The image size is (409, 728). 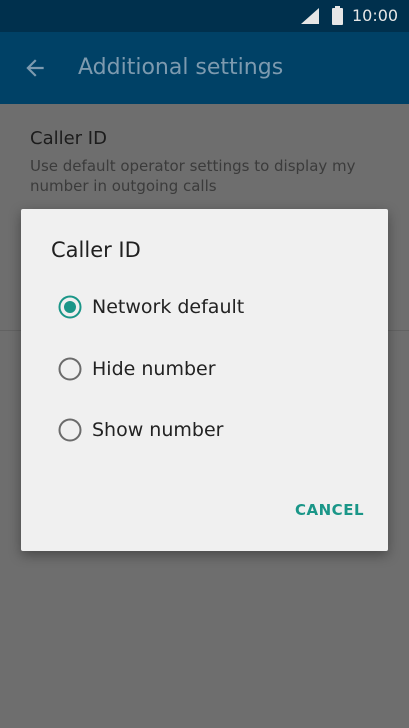 I want to click on option-show-number: Show number, so click(x=207, y=430).